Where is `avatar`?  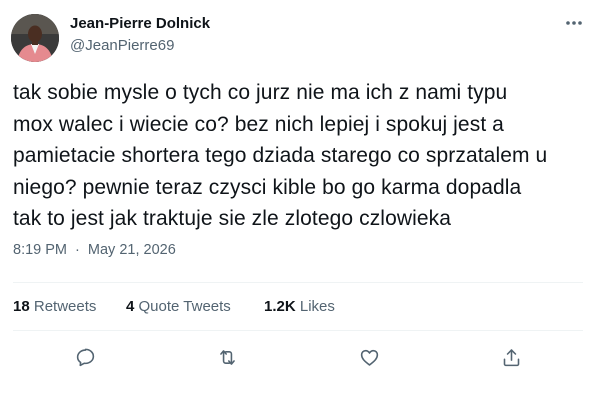
avatar is located at coordinates (35, 38).